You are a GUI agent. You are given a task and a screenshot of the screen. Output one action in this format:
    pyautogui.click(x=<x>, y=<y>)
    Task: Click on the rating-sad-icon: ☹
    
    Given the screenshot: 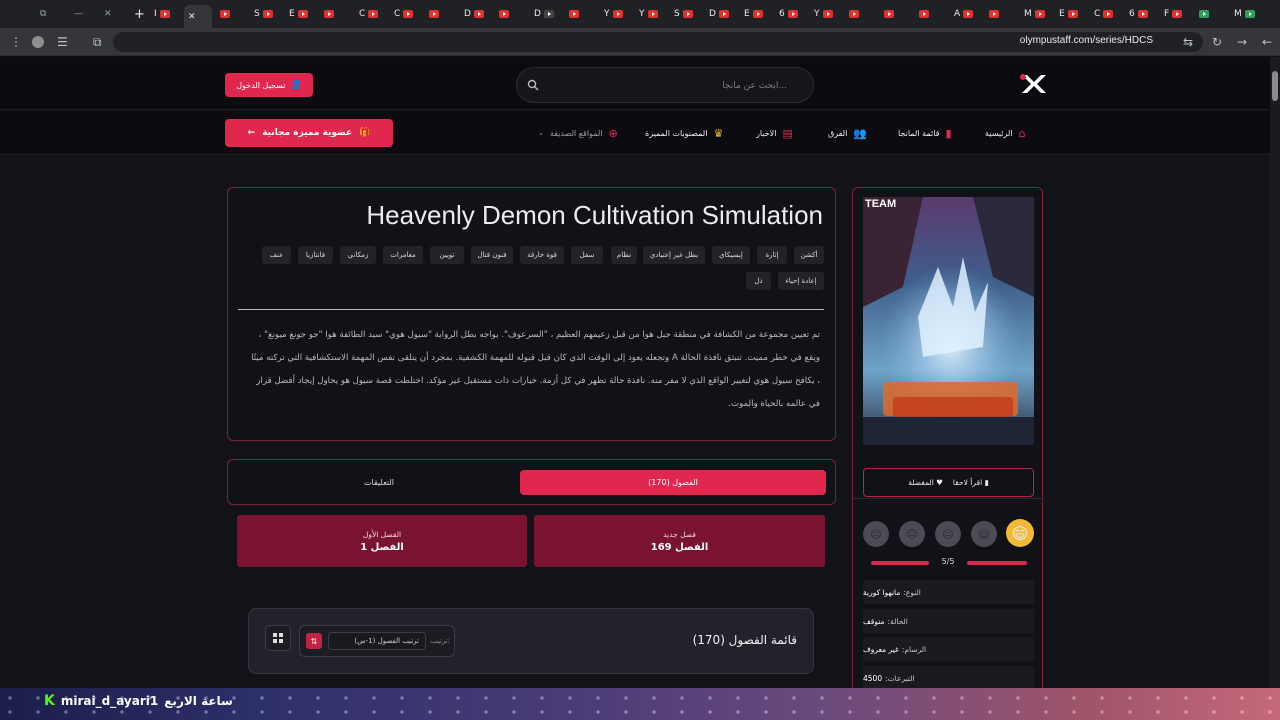 What is the action you would take?
    pyautogui.click(x=912, y=534)
    